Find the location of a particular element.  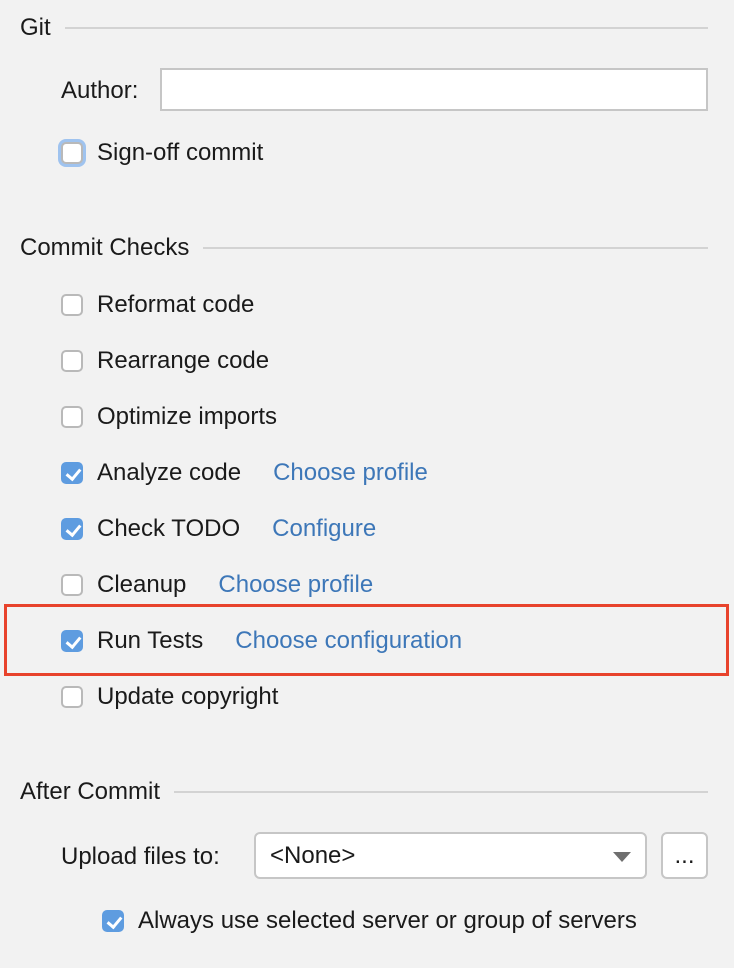

commit-check-row: Check TODO Configure is located at coordinates (218, 529).